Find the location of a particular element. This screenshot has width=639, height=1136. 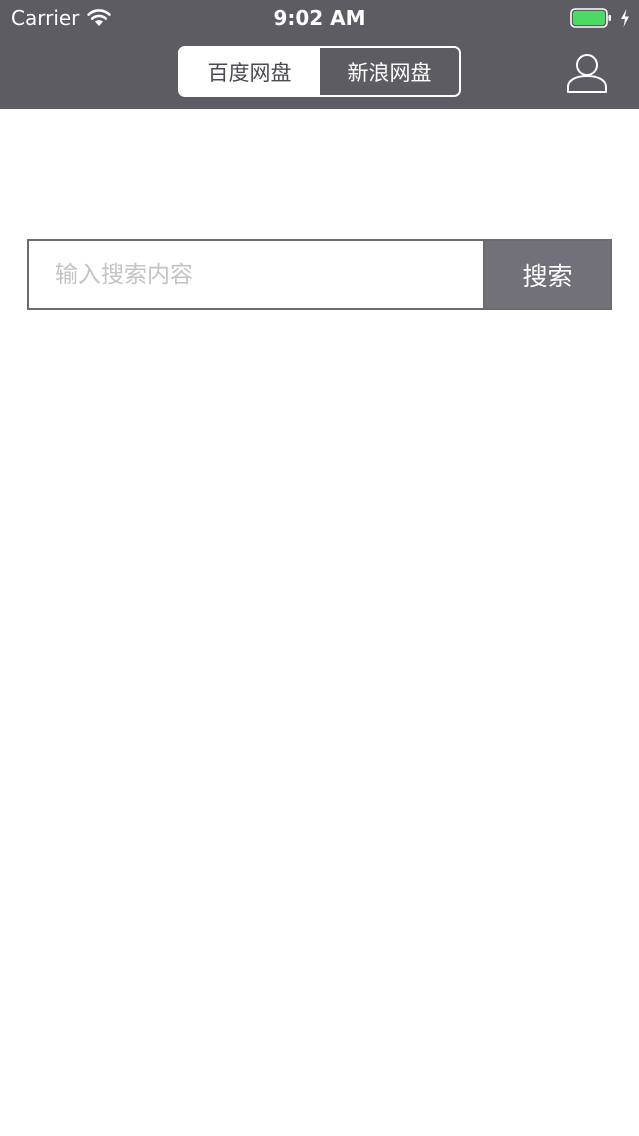

segment-sina-pan-label: 新浪网盘 is located at coordinates (389, 72).